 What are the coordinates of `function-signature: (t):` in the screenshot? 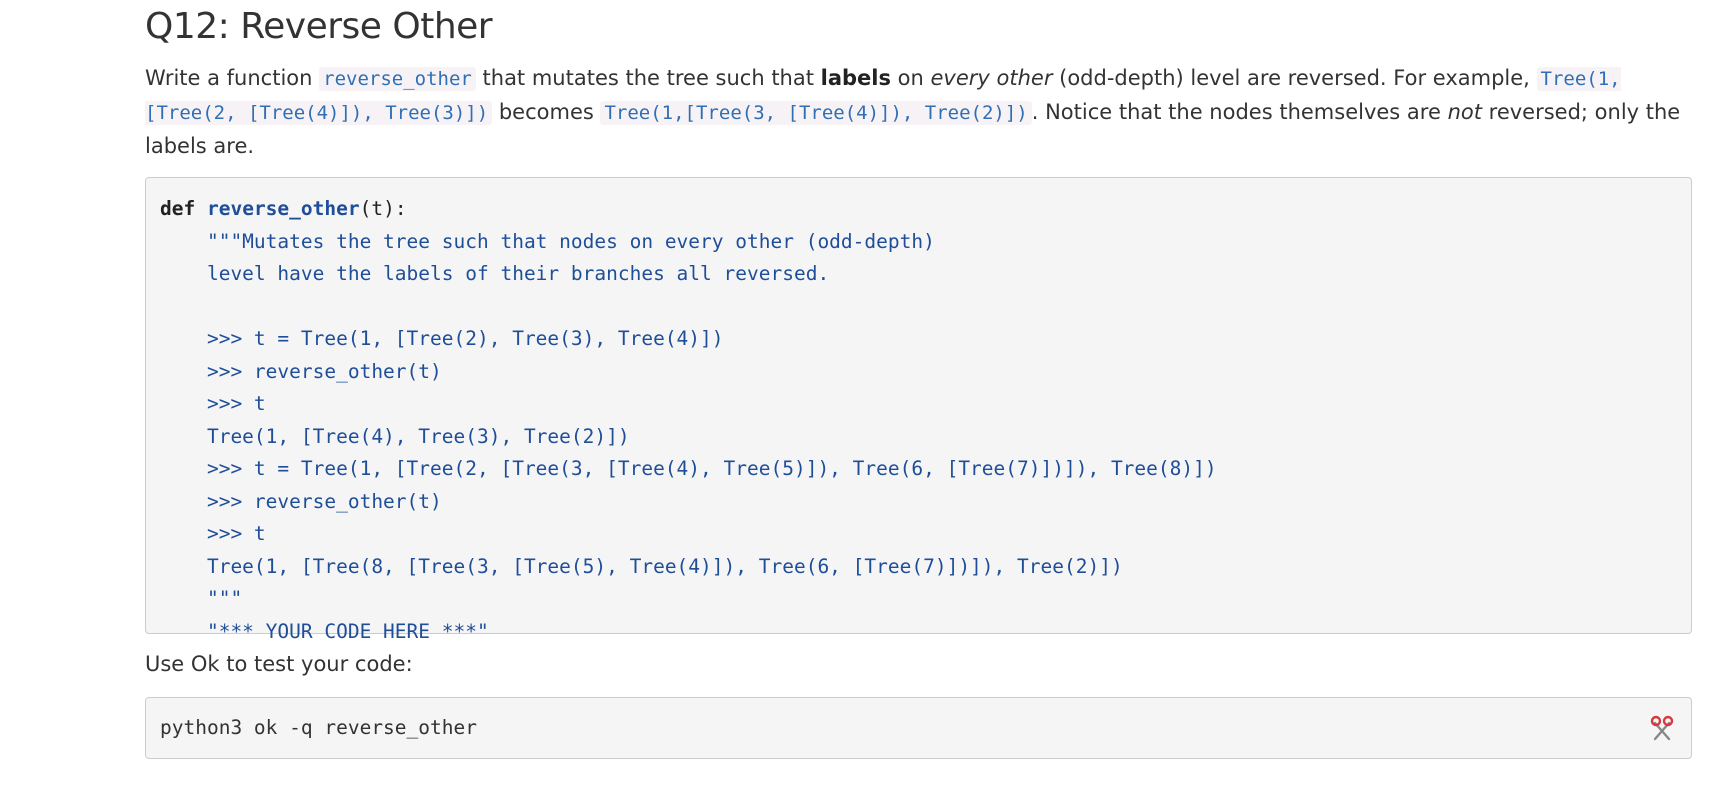 It's located at (383, 208).